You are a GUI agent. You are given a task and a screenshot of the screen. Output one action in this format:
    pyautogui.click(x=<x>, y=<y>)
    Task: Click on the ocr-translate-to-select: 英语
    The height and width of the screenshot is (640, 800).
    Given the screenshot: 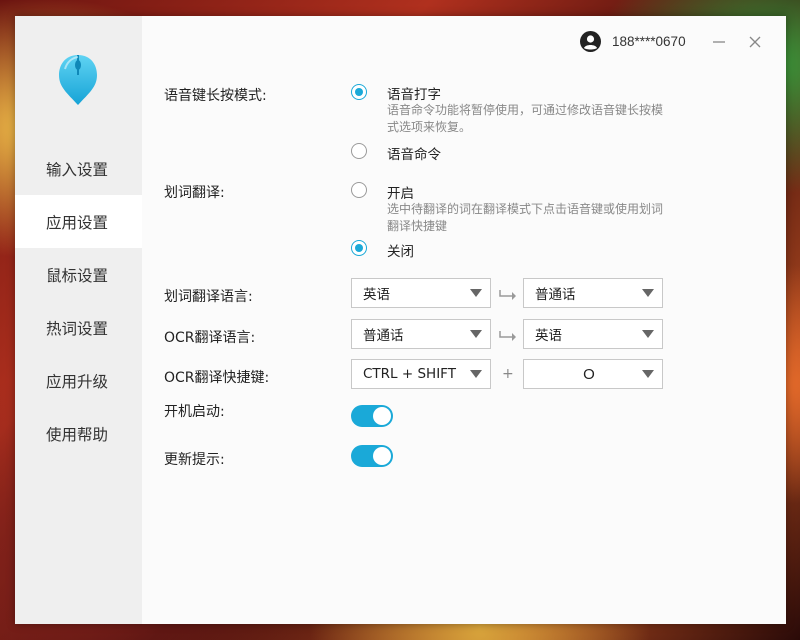 What is the action you would take?
    pyautogui.click(x=593, y=334)
    